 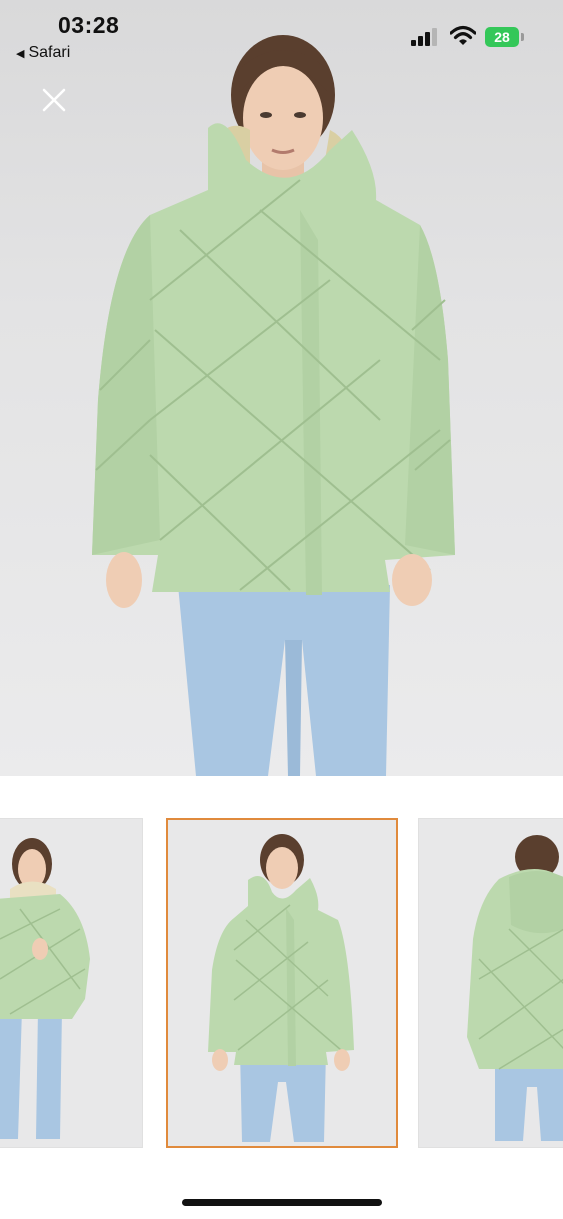 What do you see at coordinates (281, 35) in the screenshot?
I see `status-bar: 03:28 ◀ Safari 28` at bounding box center [281, 35].